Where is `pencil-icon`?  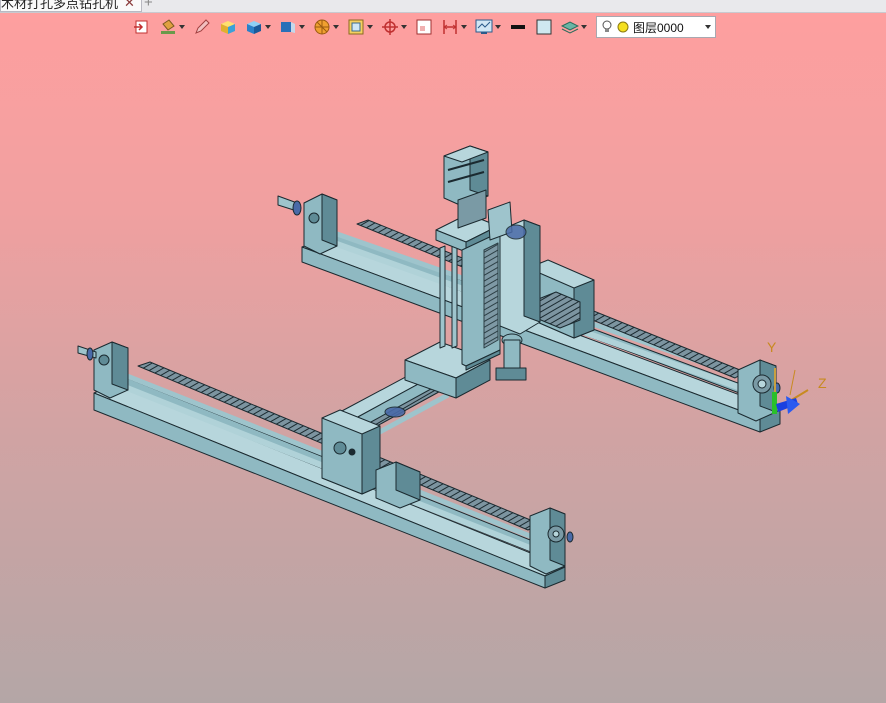 pencil-icon is located at coordinates (202, 26).